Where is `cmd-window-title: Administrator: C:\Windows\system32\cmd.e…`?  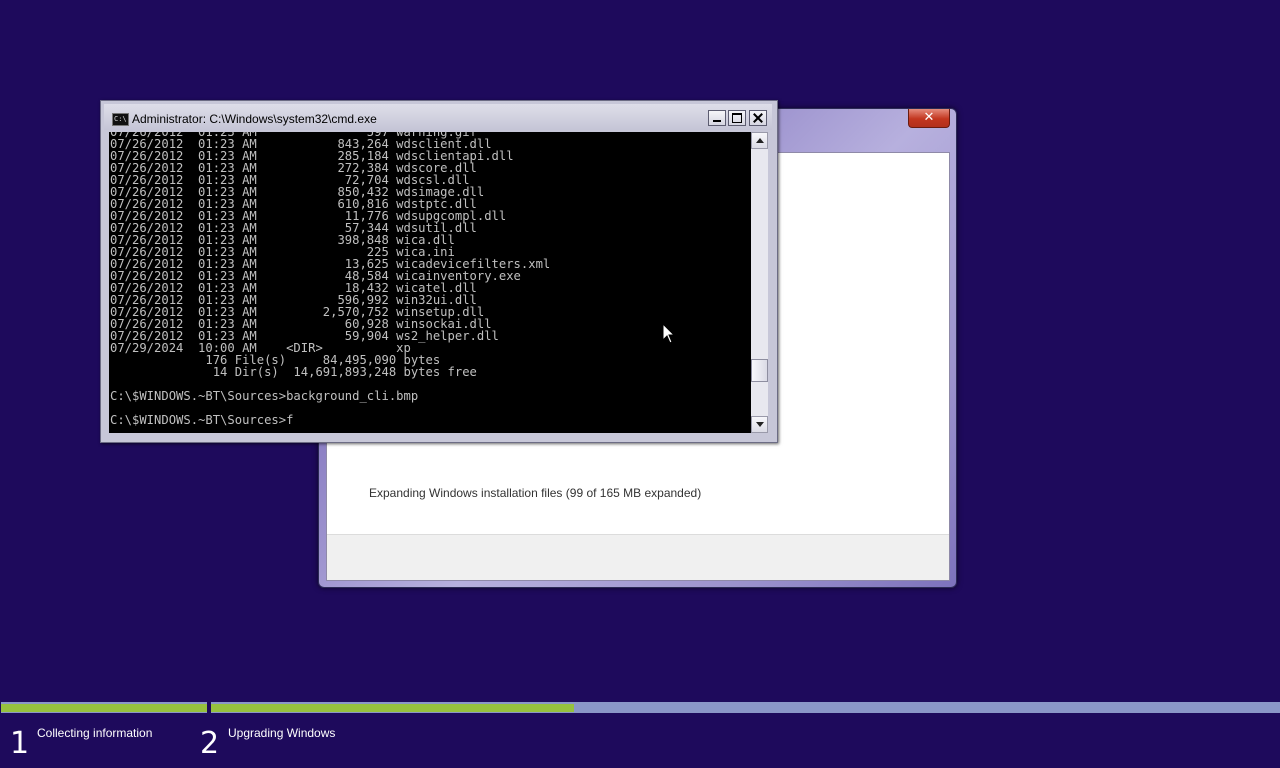
cmd-window-title: Administrator: C:\Windows\system32\cmd.e… is located at coordinates (254, 119).